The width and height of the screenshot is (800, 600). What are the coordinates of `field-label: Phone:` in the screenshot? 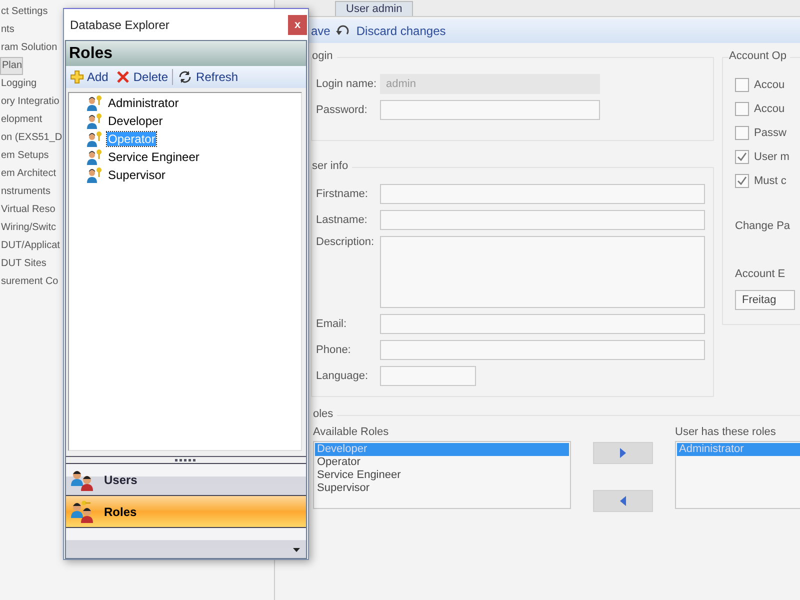 It's located at (334, 350).